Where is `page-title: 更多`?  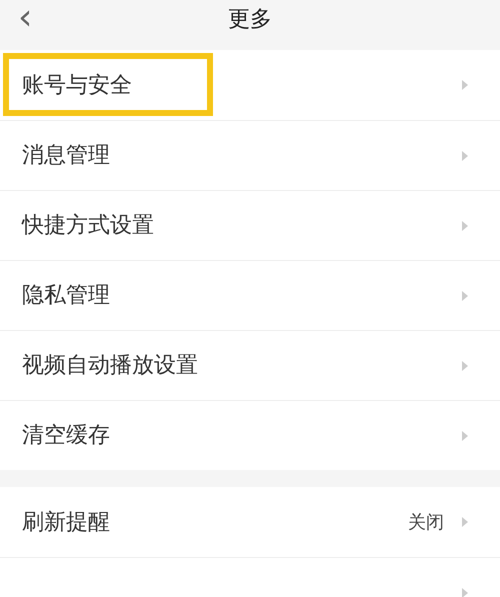
page-title: 更多 is located at coordinates (250, 20).